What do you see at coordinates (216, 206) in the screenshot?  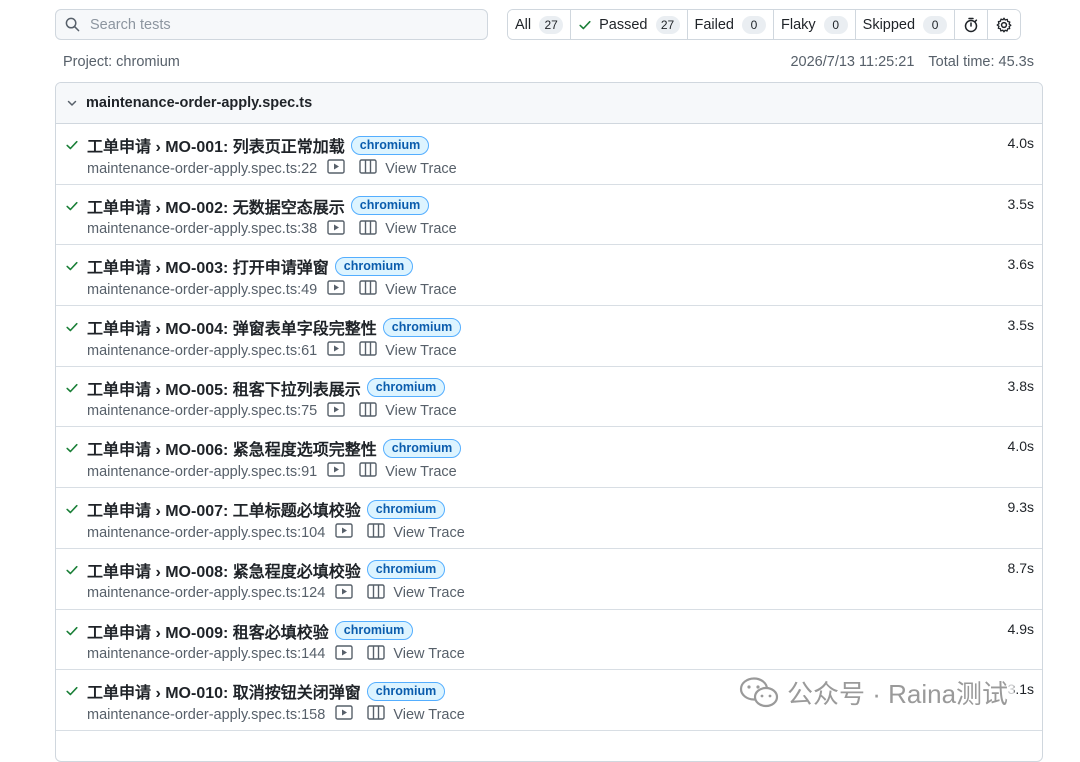 I see `test-title: 工单申请 › MO-002: 无数据空态展示` at bounding box center [216, 206].